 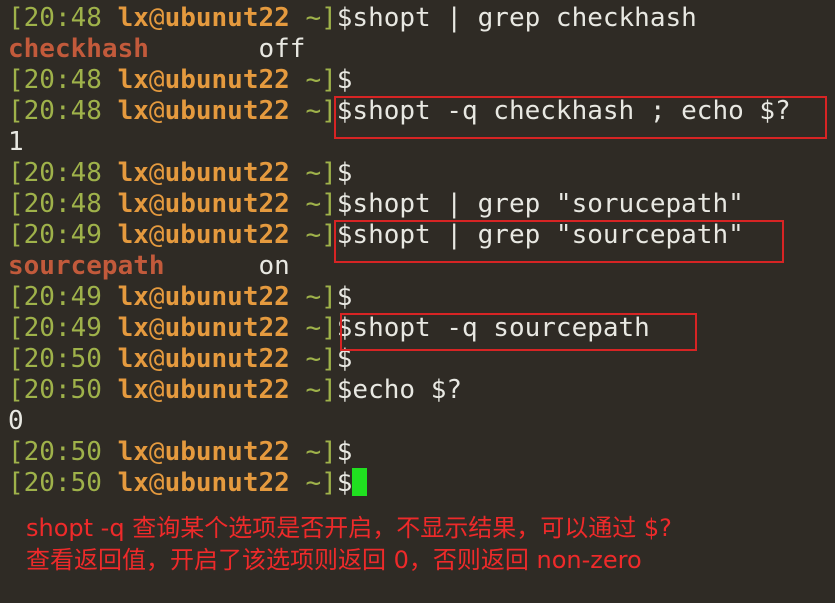 What do you see at coordinates (421, 173) in the screenshot?
I see `terminal-line: [20:48 lx@ubunut22 ~]$` at bounding box center [421, 173].